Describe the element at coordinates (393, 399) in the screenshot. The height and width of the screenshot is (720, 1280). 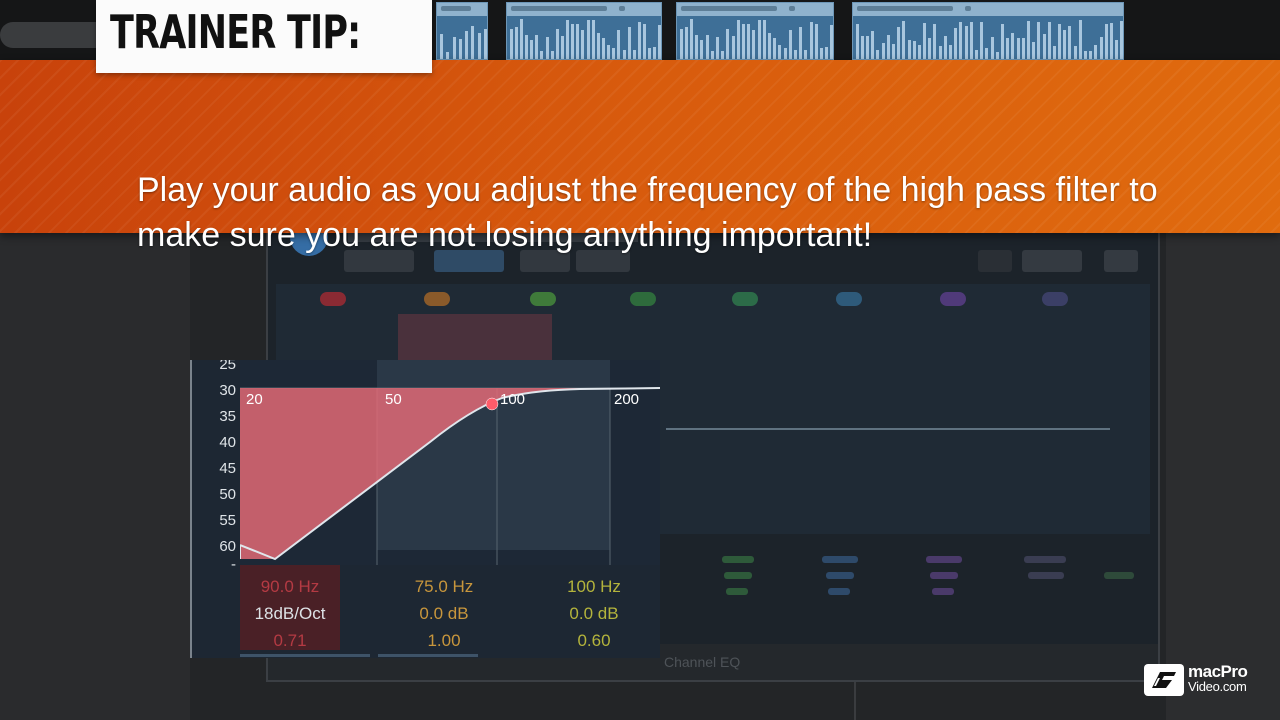
I see `freq-label: 50` at that location.